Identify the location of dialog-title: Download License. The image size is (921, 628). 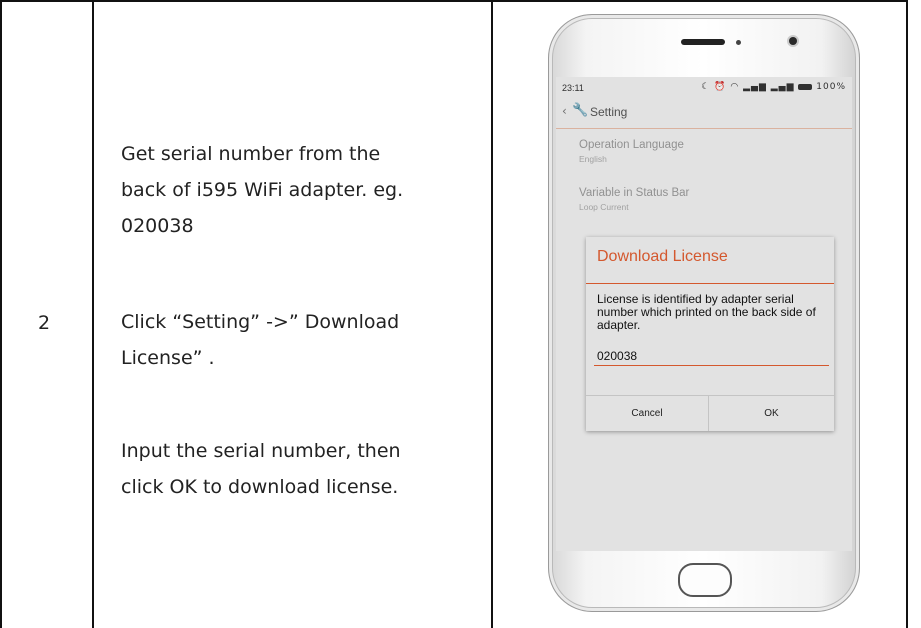
(662, 256).